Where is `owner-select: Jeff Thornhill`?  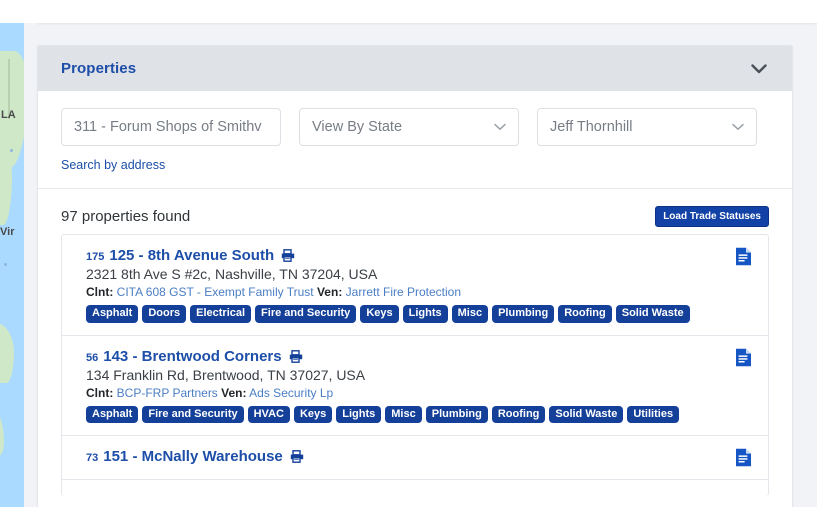 owner-select: Jeff Thornhill is located at coordinates (647, 127).